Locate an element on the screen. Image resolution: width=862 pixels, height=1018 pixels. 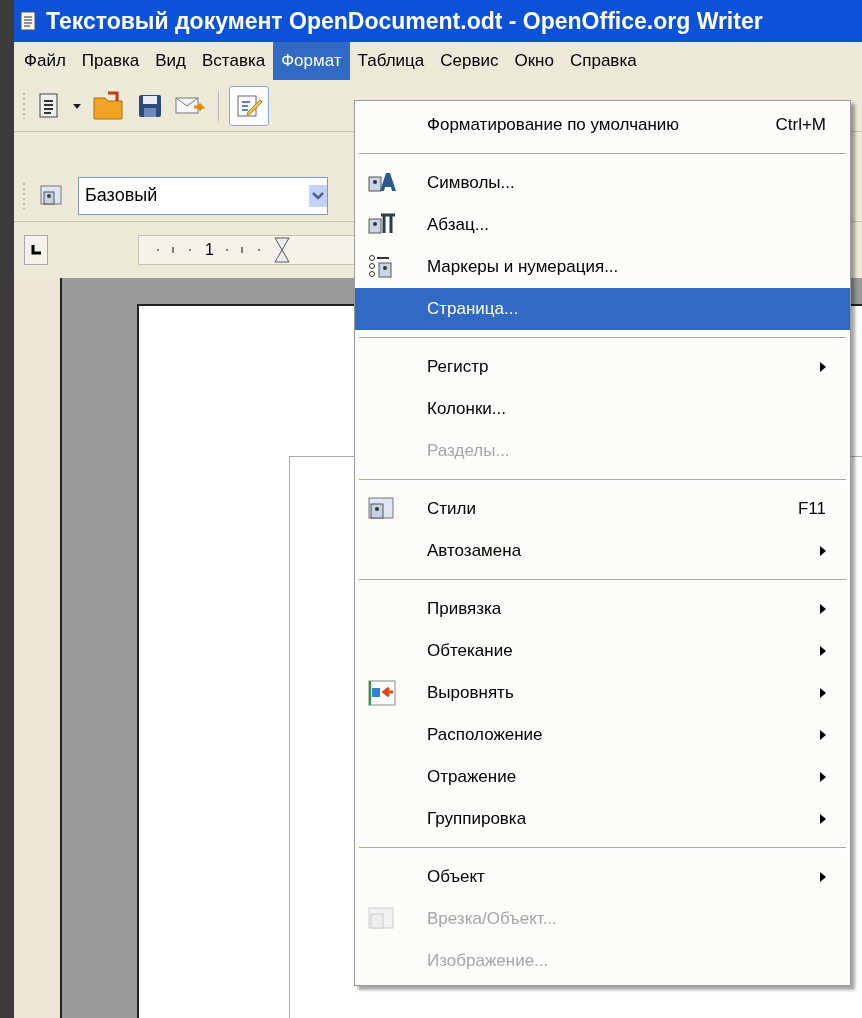
menu-item: Автозамена is located at coordinates (602, 551).